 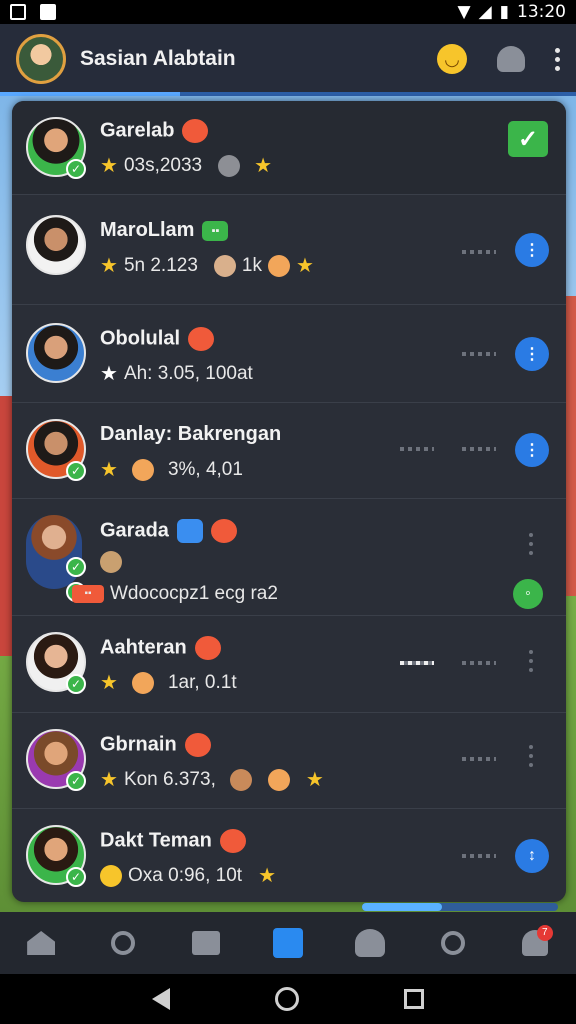 I want to click on profile-avatar, so click(x=41, y=59).